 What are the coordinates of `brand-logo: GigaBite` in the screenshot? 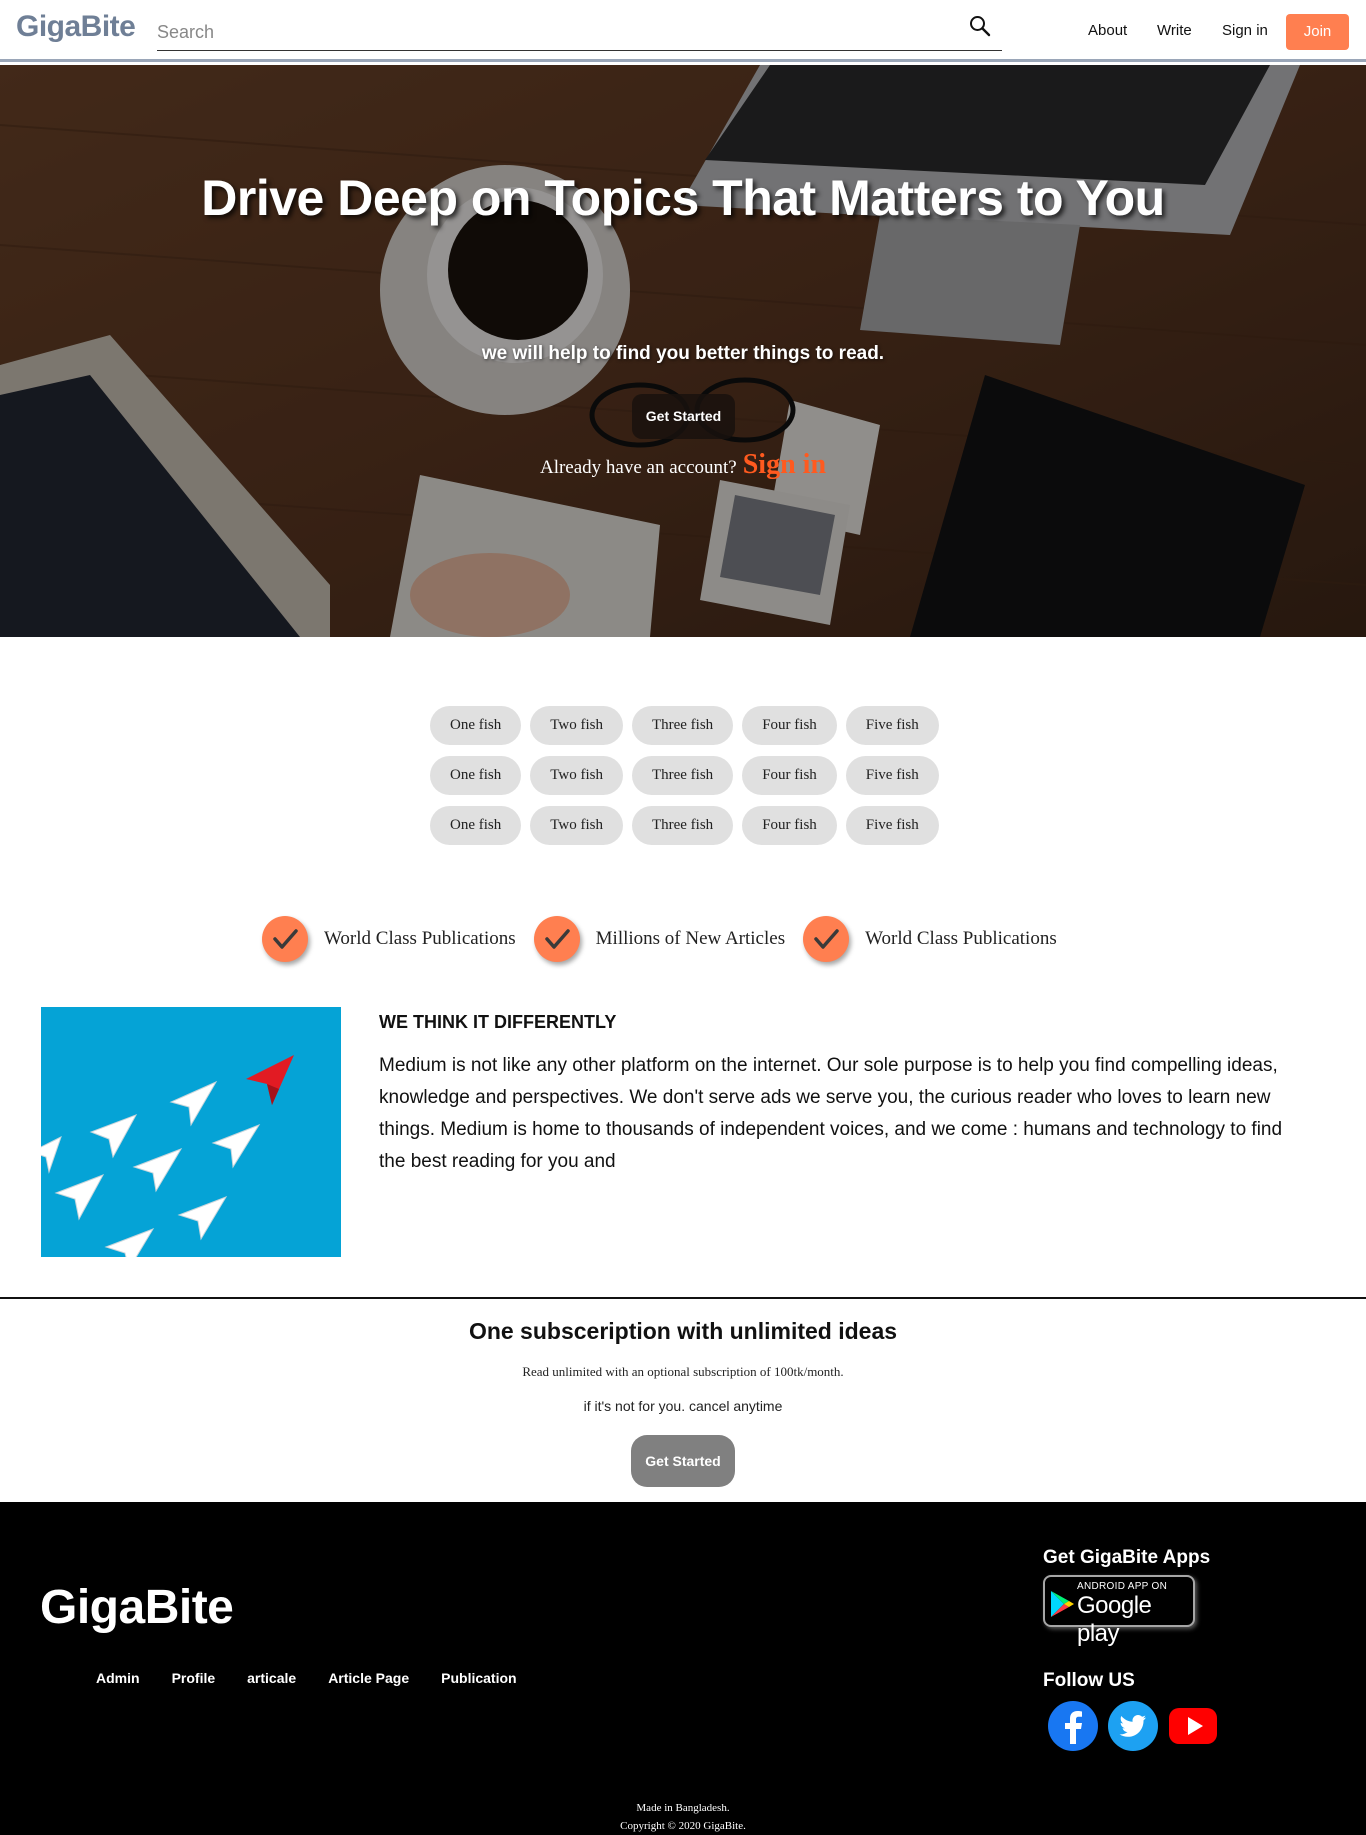 It's located at (76, 27).